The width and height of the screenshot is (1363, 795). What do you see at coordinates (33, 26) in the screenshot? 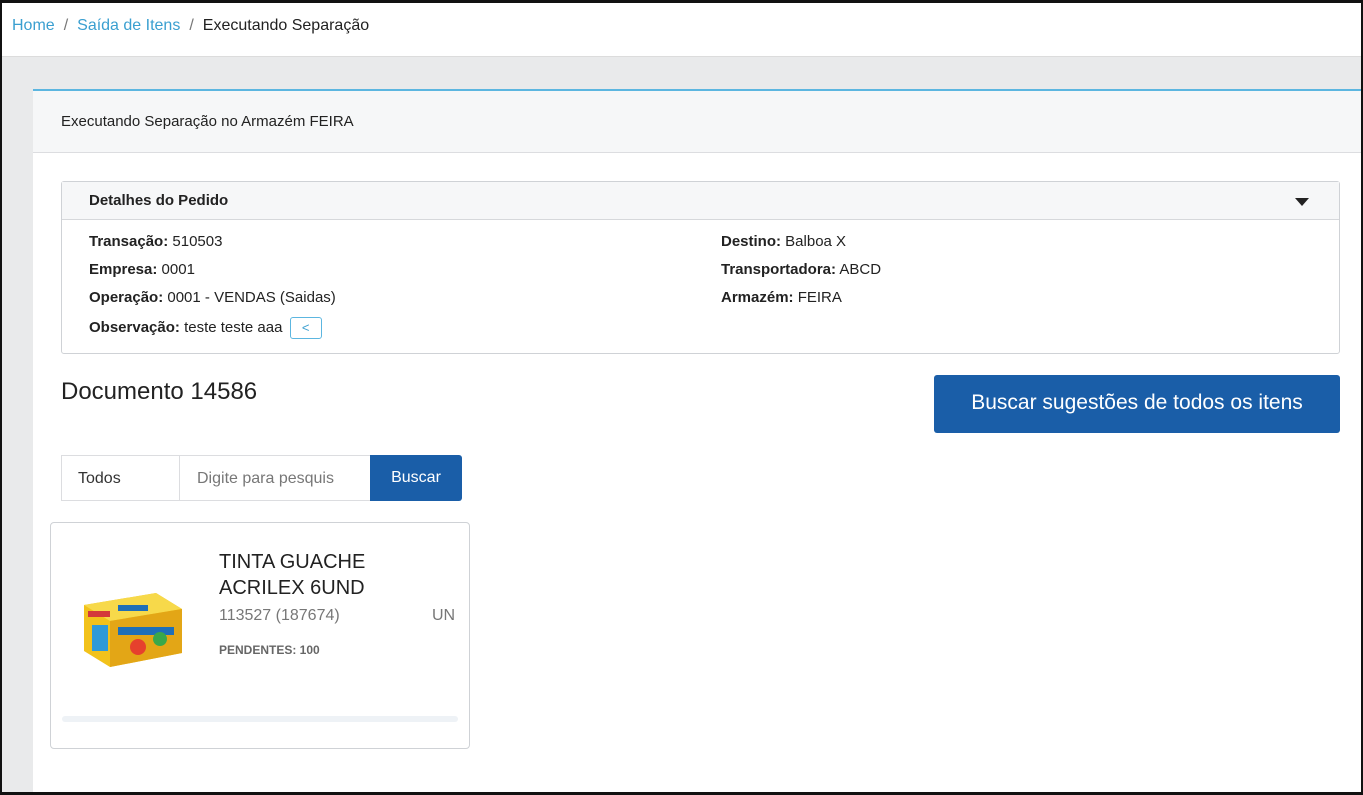
I see `breadcrumb-home-link: Home` at bounding box center [33, 26].